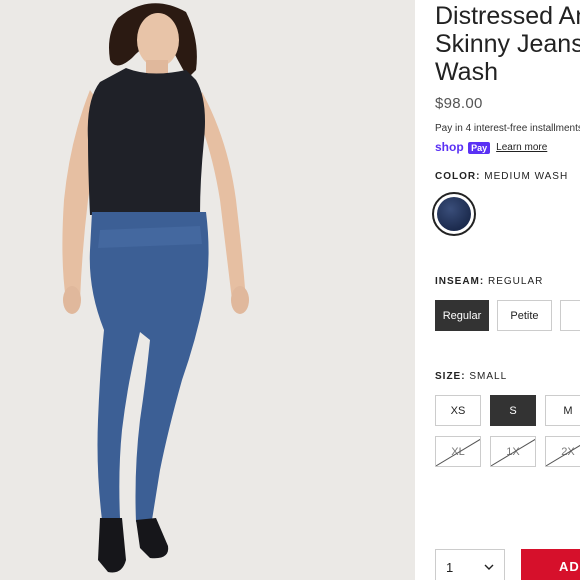 The width and height of the screenshot is (580, 580). I want to click on shop-pay-row: shop Pay Learn more, so click(491, 147).